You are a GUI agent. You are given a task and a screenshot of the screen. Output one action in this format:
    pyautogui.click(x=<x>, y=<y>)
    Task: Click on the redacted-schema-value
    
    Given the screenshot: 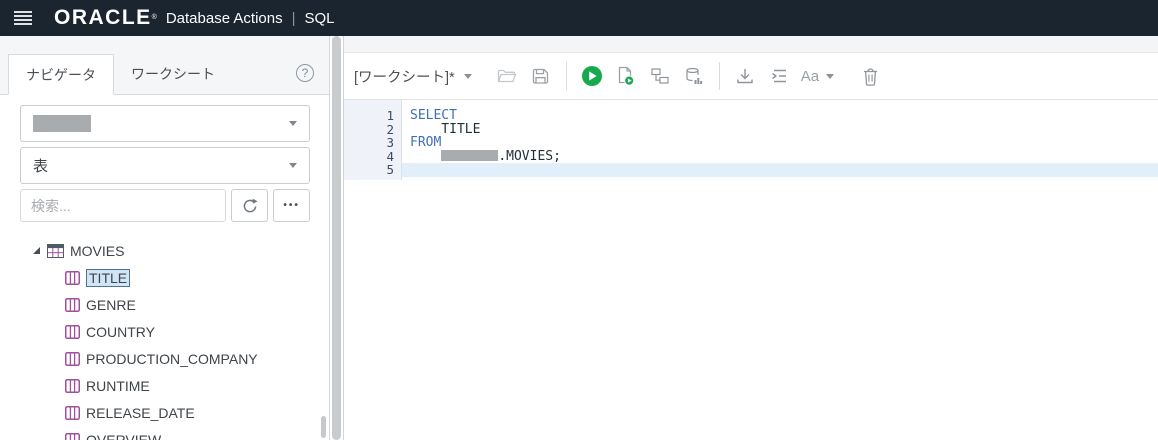 What is the action you would take?
    pyautogui.click(x=62, y=123)
    